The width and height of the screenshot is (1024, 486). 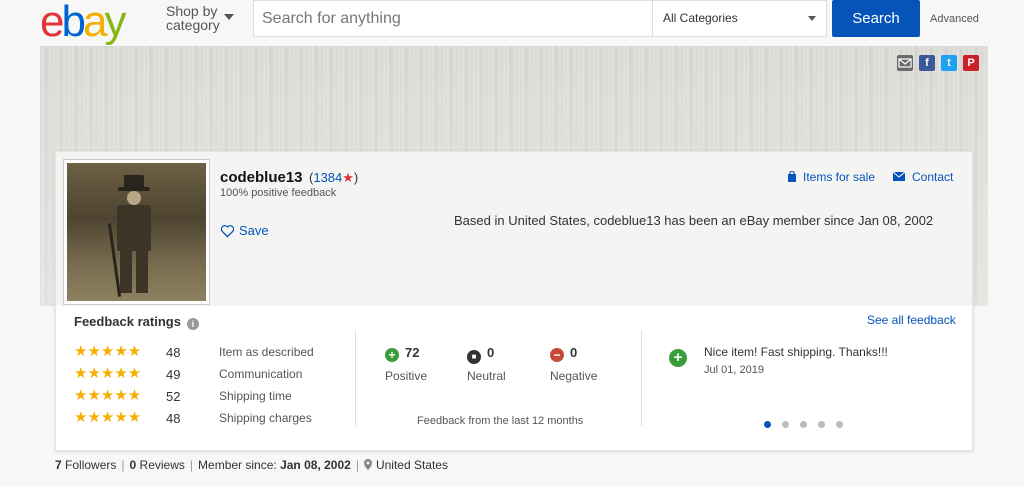 I want to click on avatar-photo, so click(x=136, y=232).